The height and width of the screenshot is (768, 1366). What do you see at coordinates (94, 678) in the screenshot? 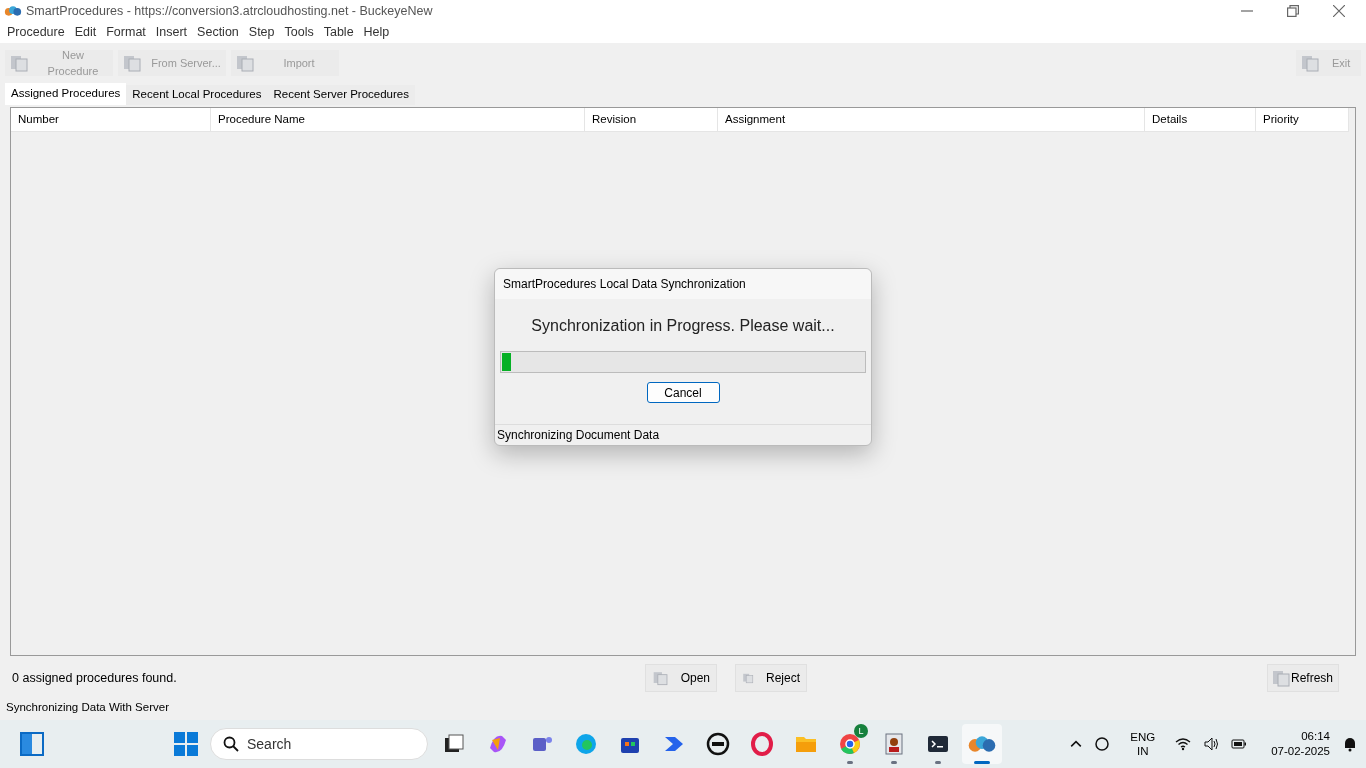
I see `procedures-count: 0 assigned procedures found.` at bounding box center [94, 678].